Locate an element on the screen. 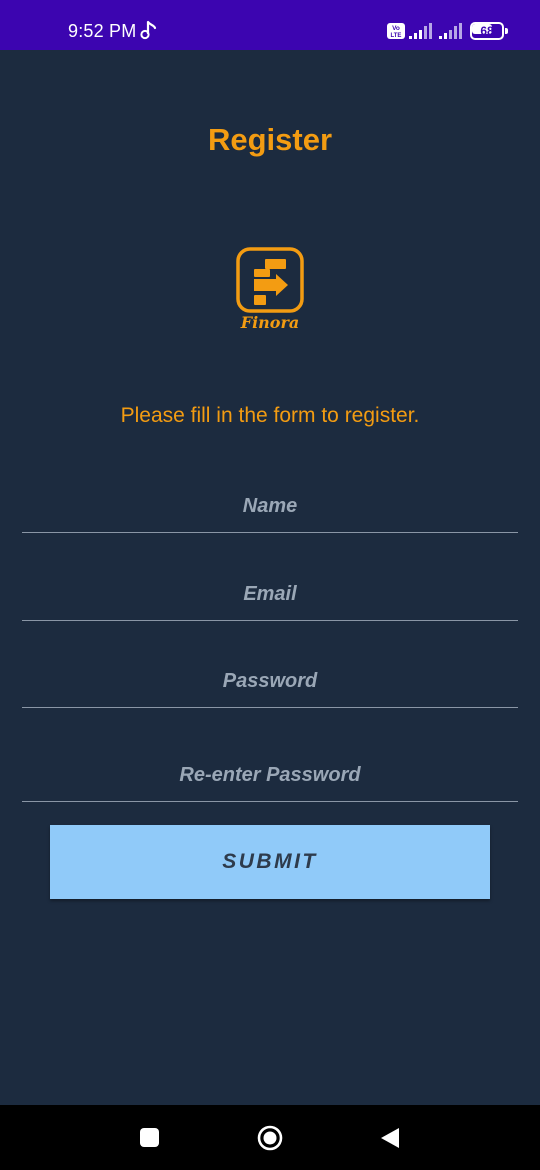 The width and height of the screenshot is (540, 1170). password-input is located at coordinates (270, 681).